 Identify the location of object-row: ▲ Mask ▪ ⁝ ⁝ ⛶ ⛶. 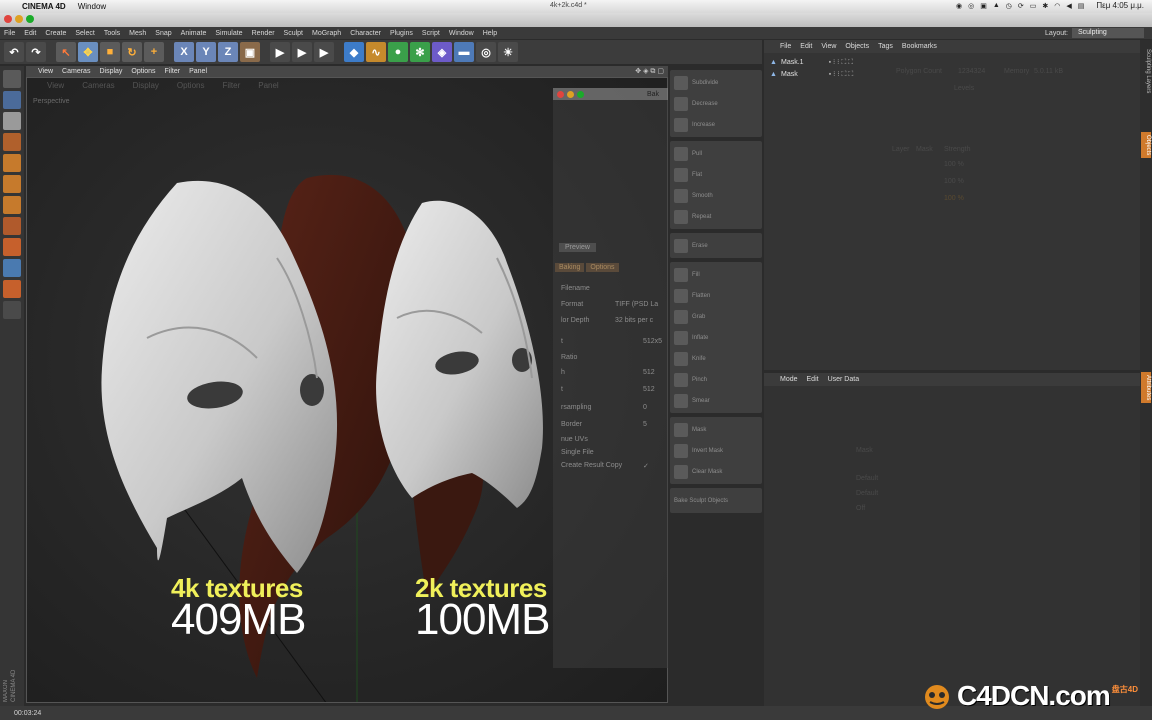
(811, 74).